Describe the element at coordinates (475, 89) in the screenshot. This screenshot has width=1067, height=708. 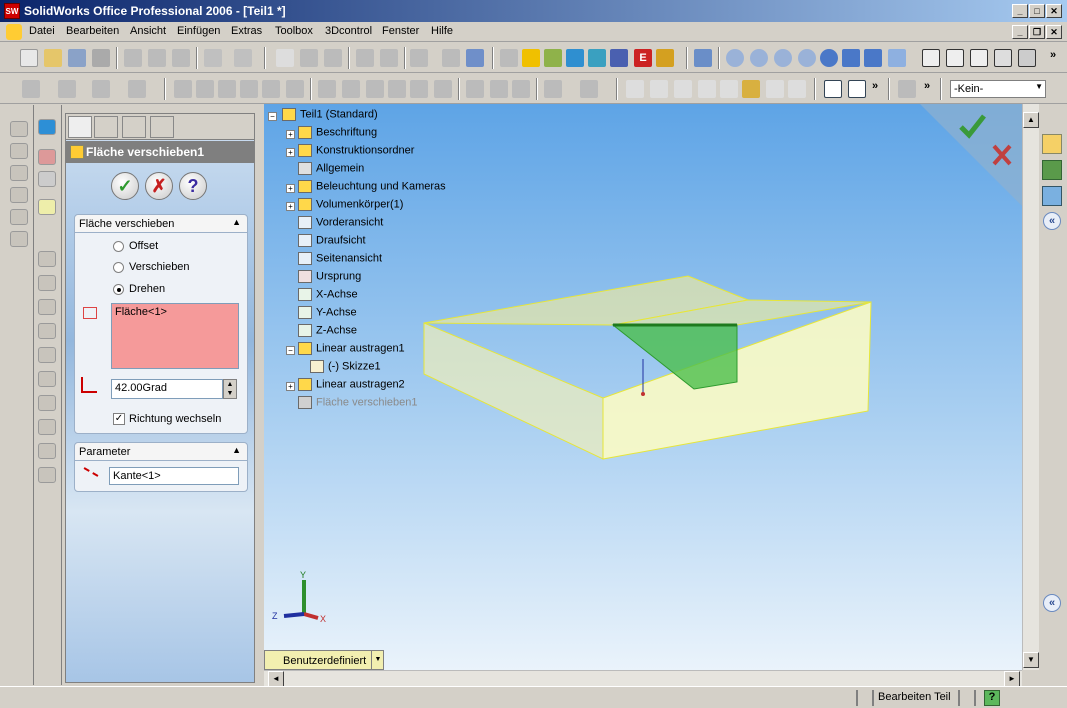
I see `linear-pattern-icon` at that location.